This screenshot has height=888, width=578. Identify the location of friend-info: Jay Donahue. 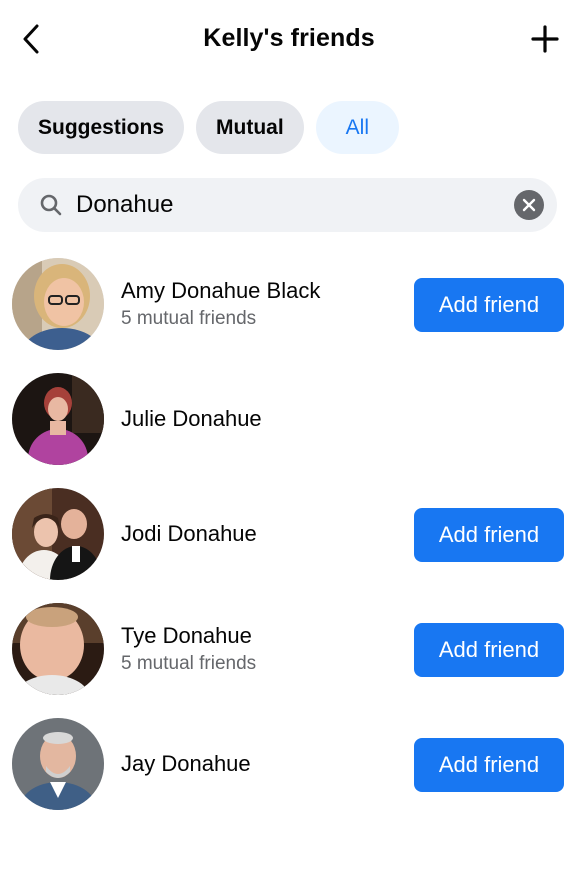
(186, 764).